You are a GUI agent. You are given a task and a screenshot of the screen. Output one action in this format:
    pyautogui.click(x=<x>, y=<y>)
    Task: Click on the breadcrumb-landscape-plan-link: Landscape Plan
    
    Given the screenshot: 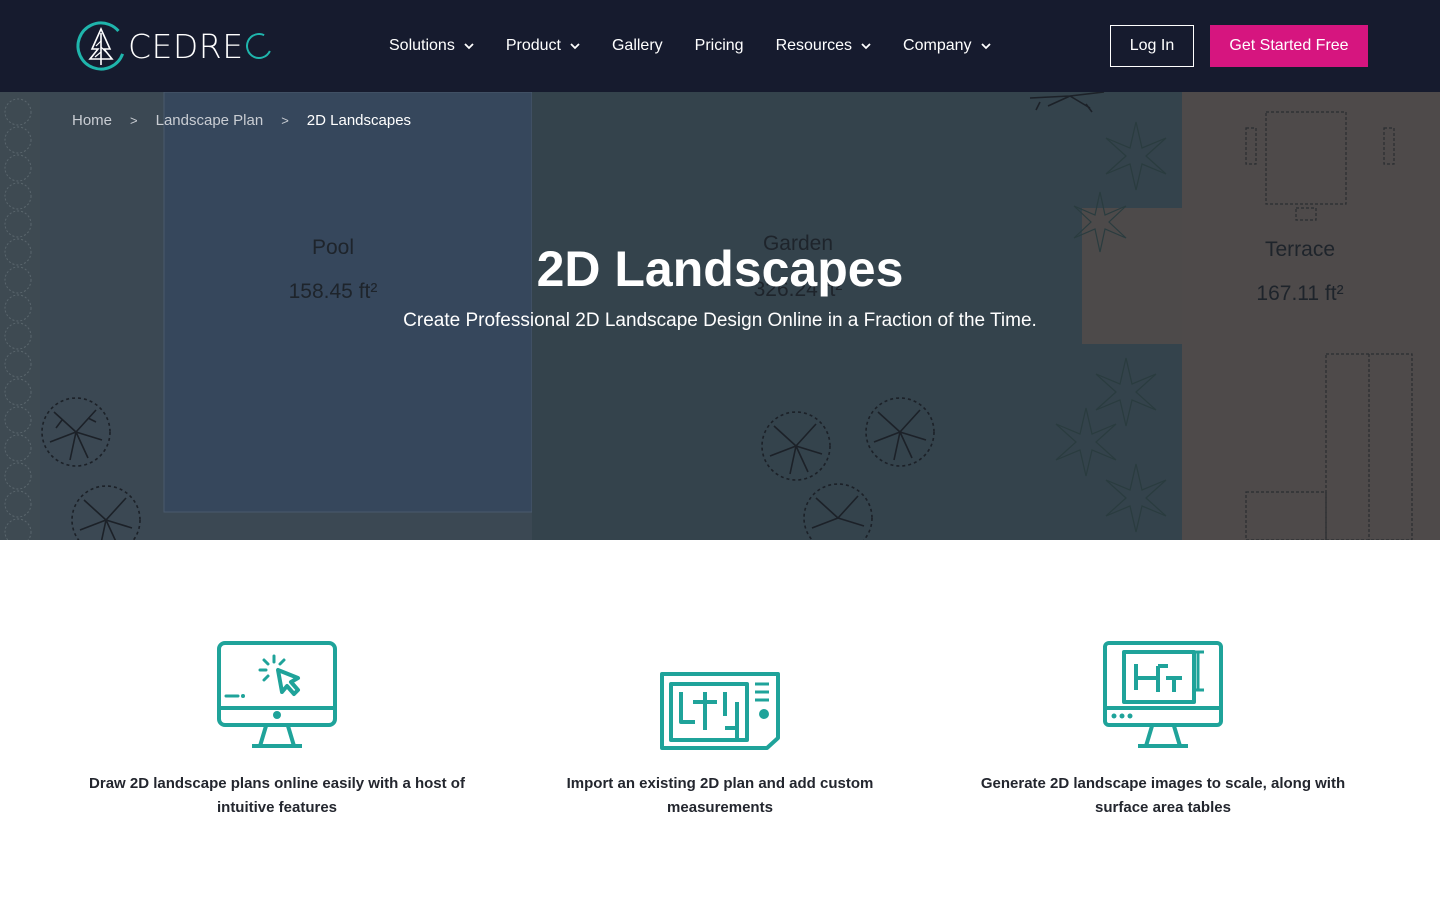 What is the action you would take?
    pyautogui.click(x=210, y=120)
    